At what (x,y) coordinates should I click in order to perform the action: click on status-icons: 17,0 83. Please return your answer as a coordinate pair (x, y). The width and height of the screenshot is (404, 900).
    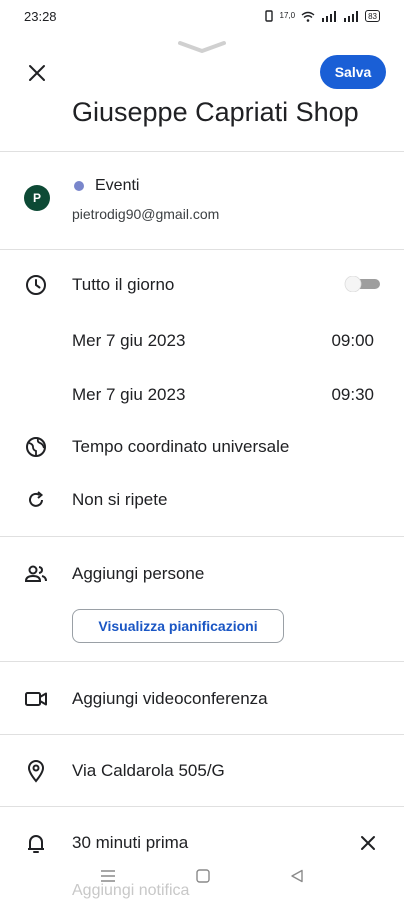
    Looking at the image, I should click on (322, 16).